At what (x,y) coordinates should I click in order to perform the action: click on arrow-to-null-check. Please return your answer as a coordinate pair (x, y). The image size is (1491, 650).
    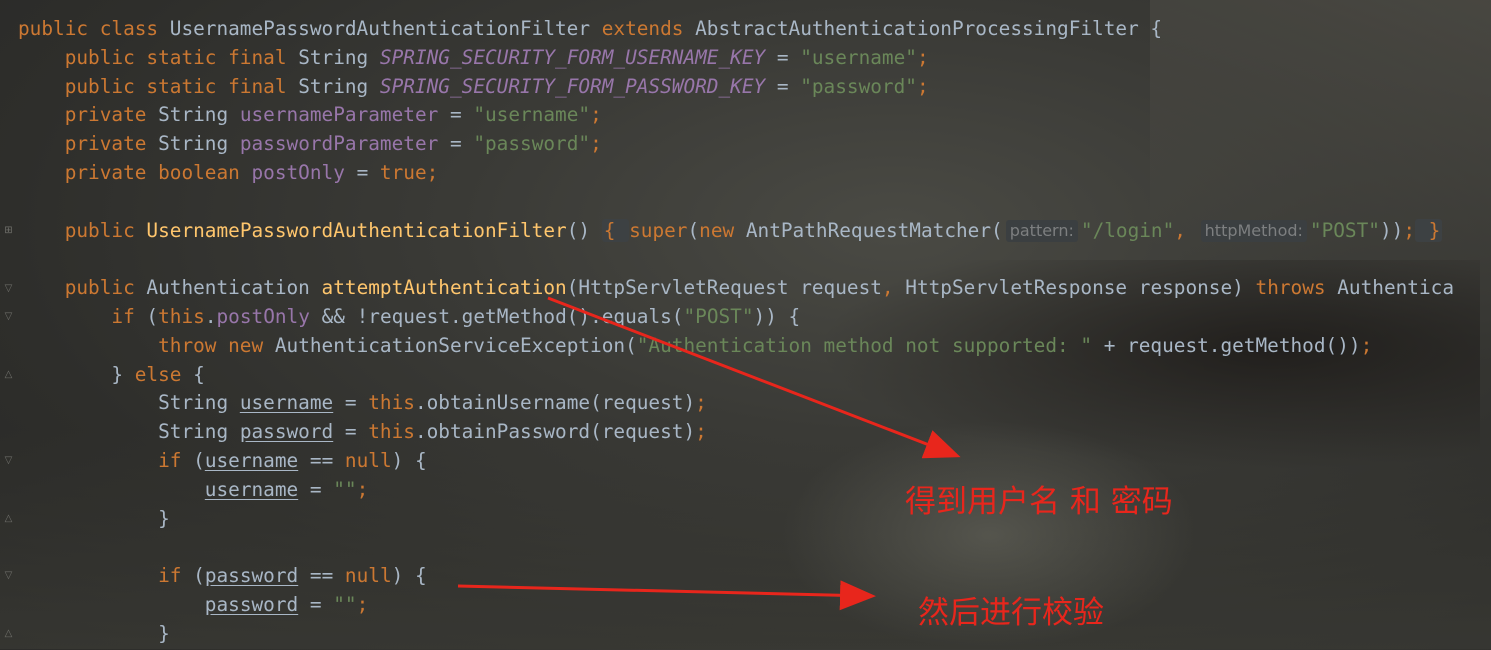
    Looking at the image, I should click on (666, 595).